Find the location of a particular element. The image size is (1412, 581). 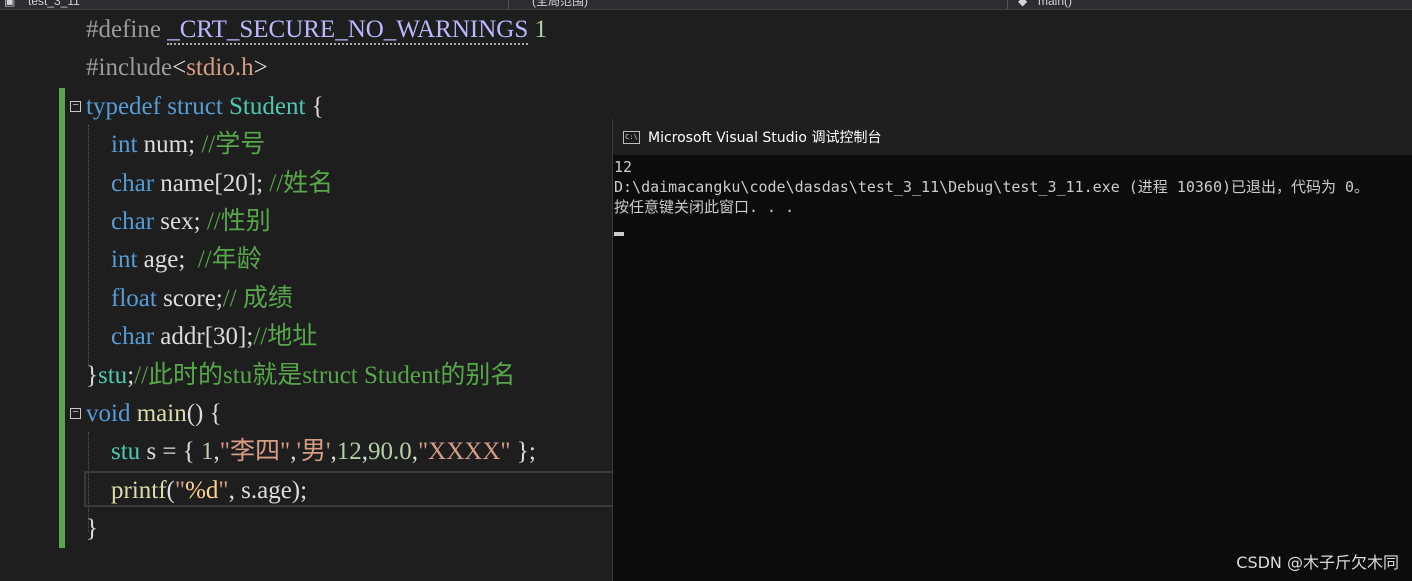

code-token: addr[30]; is located at coordinates (204, 337).